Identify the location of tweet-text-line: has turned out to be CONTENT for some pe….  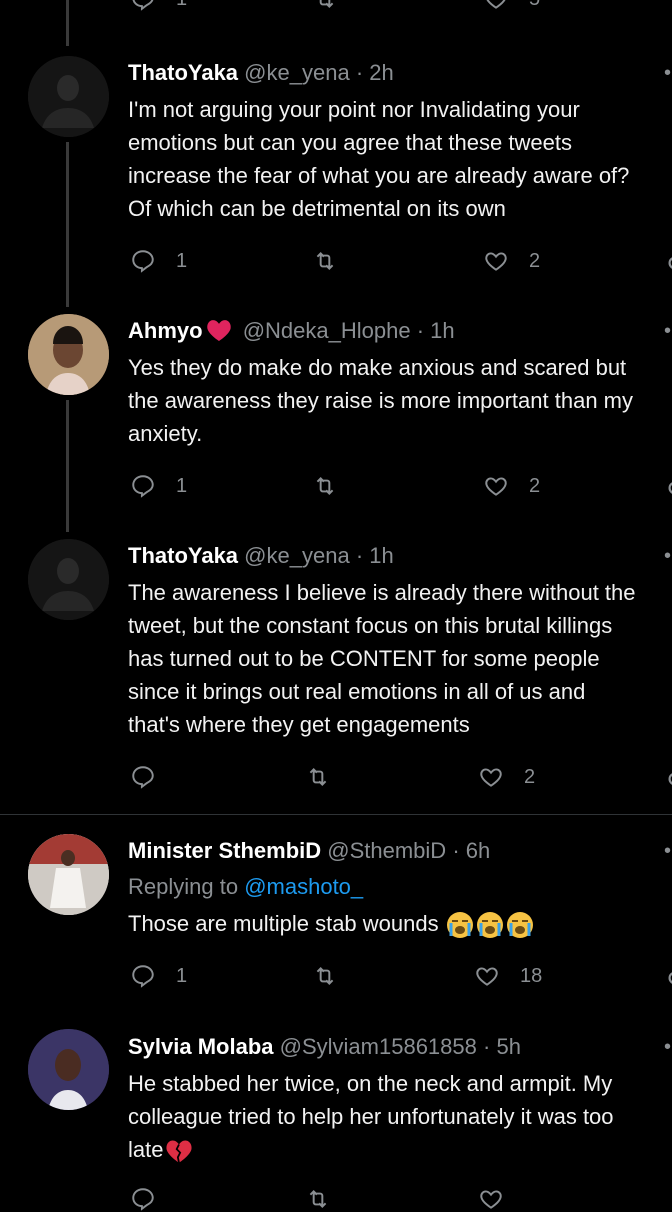
(364, 658).